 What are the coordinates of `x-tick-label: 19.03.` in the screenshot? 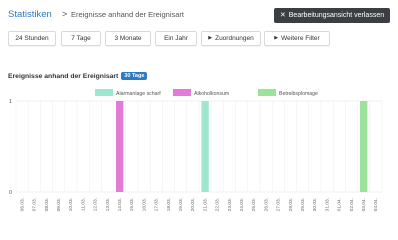 It's located at (181, 204).